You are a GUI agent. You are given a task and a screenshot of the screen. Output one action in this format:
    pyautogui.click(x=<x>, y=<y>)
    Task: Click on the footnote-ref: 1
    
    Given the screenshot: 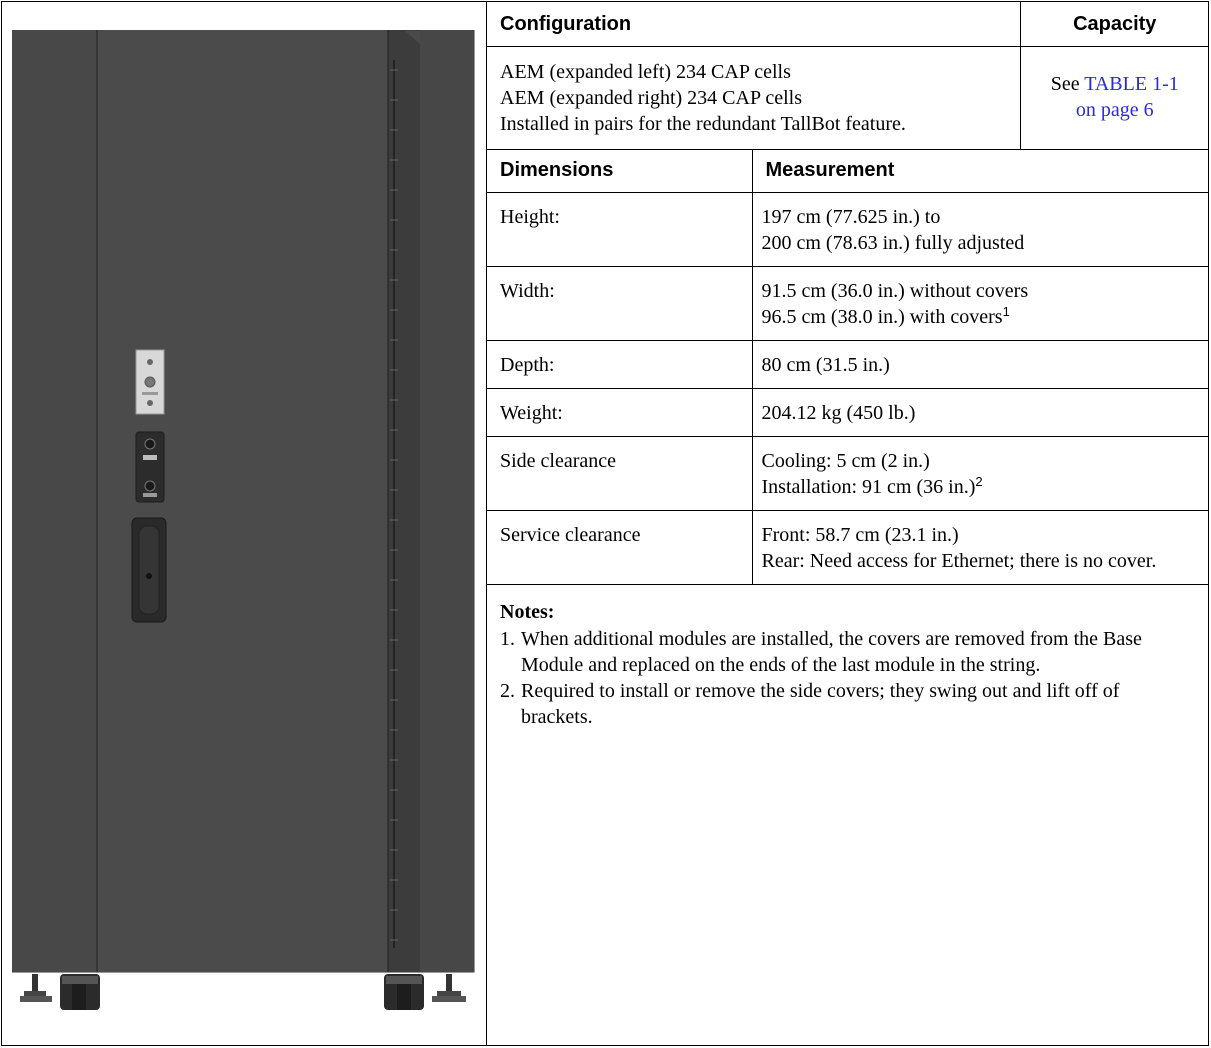 What is the action you would take?
    pyautogui.click(x=1006, y=311)
    